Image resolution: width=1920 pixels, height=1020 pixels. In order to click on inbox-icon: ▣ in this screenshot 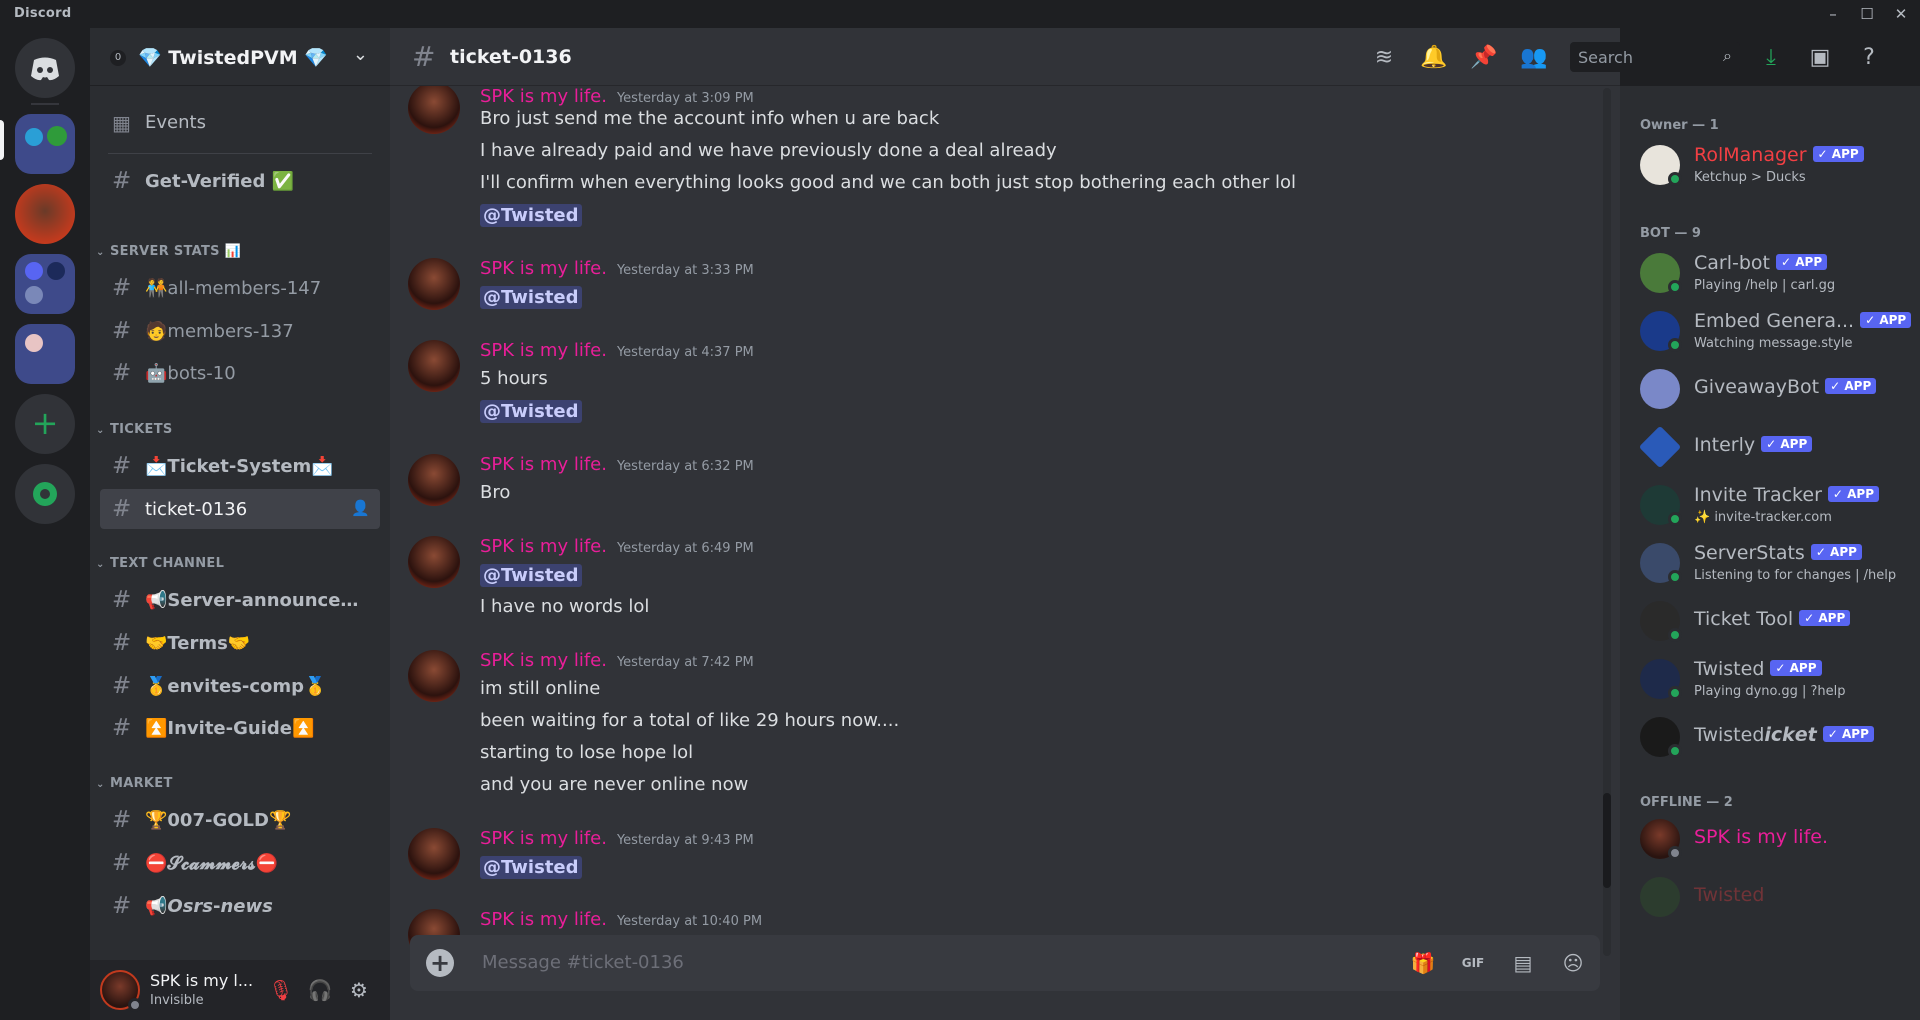, I will do `click(1820, 58)`.